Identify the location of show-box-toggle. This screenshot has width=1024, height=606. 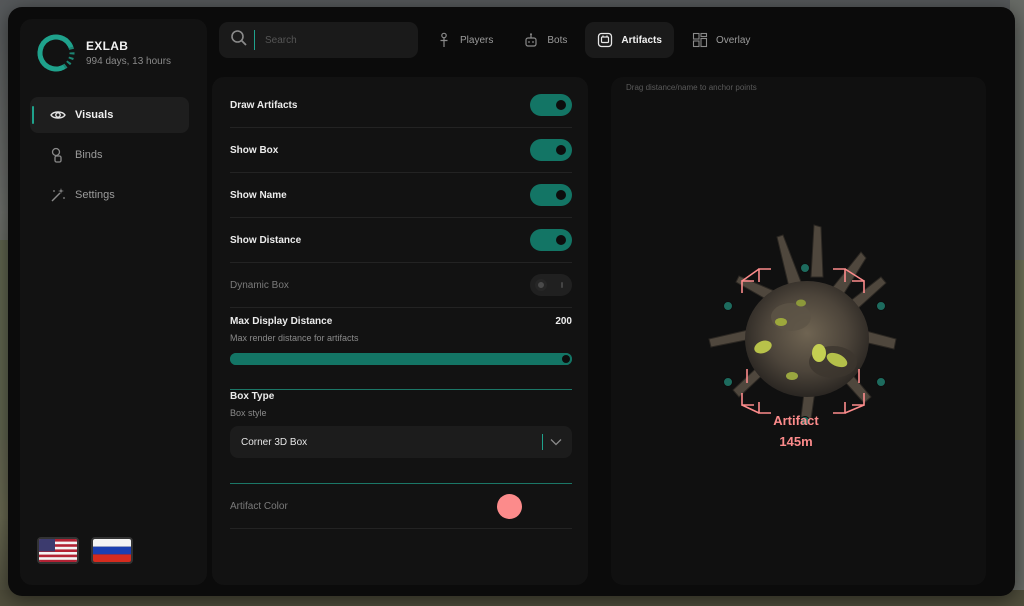
(551, 150).